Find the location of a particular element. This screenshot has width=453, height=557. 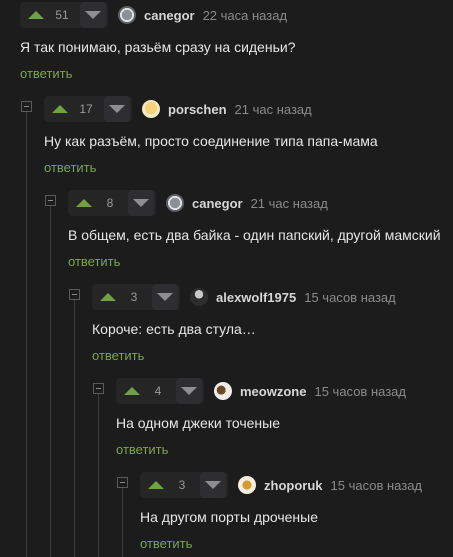

comment-header: 3 zhoporuk 15 часов назад is located at coordinates (281, 485).